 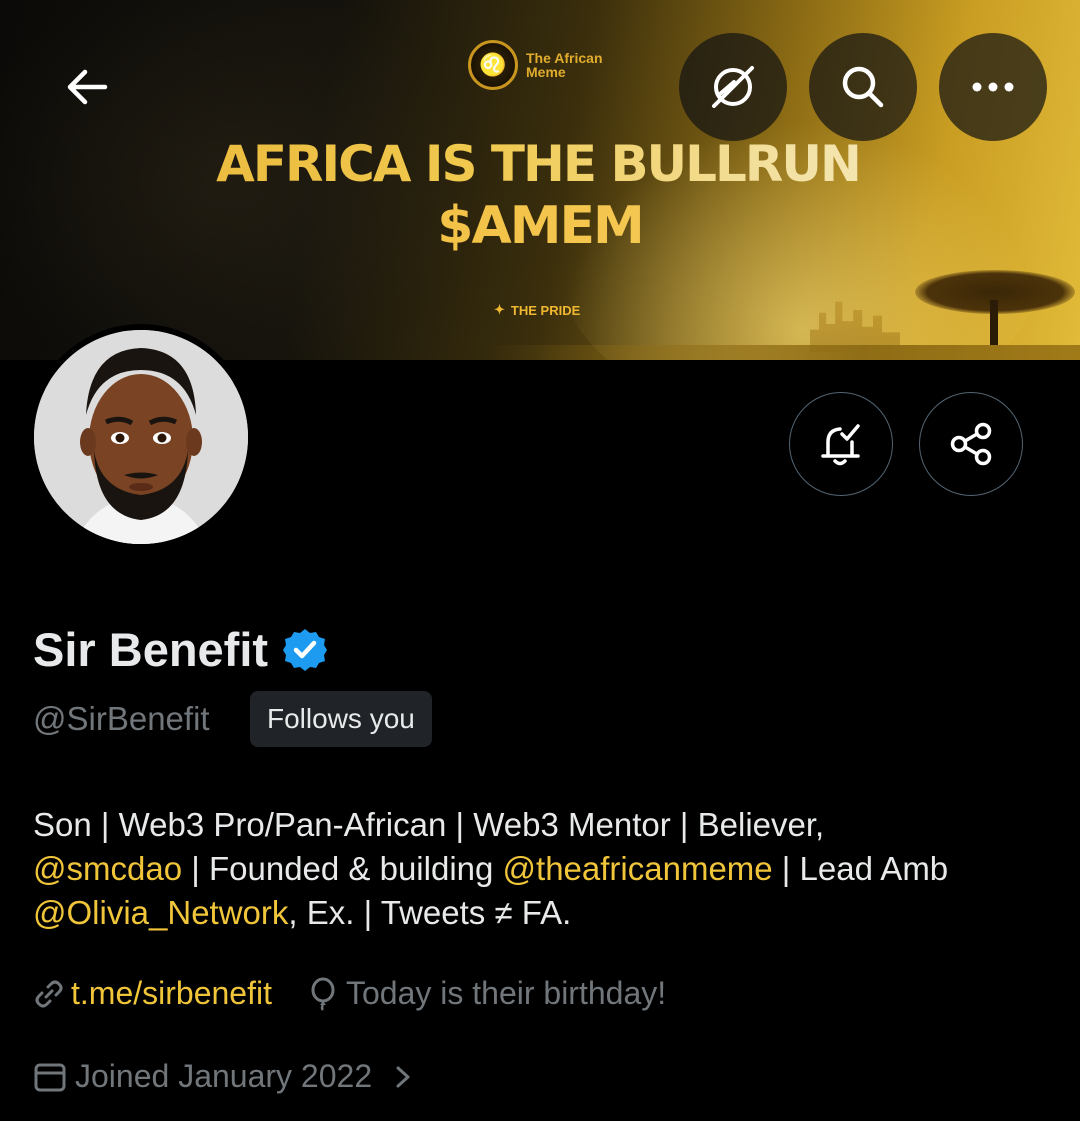 What do you see at coordinates (860, 868) in the screenshot?
I see `bio-text: | Lead Amb` at bounding box center [860, 868].